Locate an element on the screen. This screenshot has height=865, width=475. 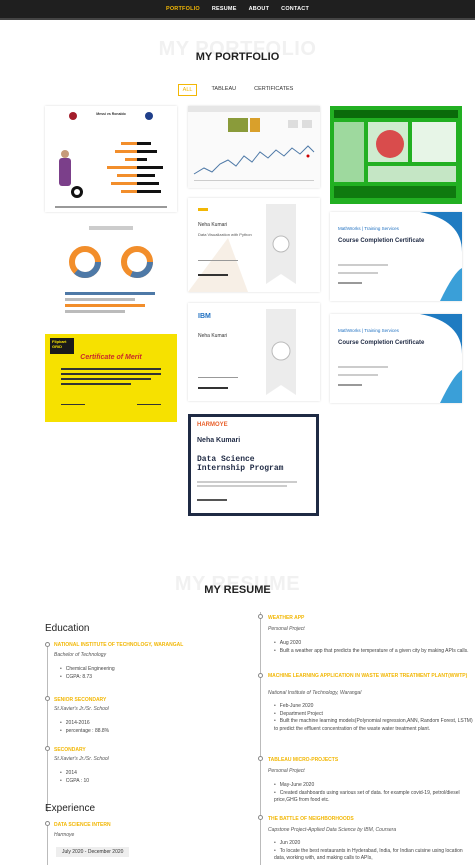
portfolio-item-messi-ronaldo: Messi vs Ronaldo is located at coordinates (111, 159).